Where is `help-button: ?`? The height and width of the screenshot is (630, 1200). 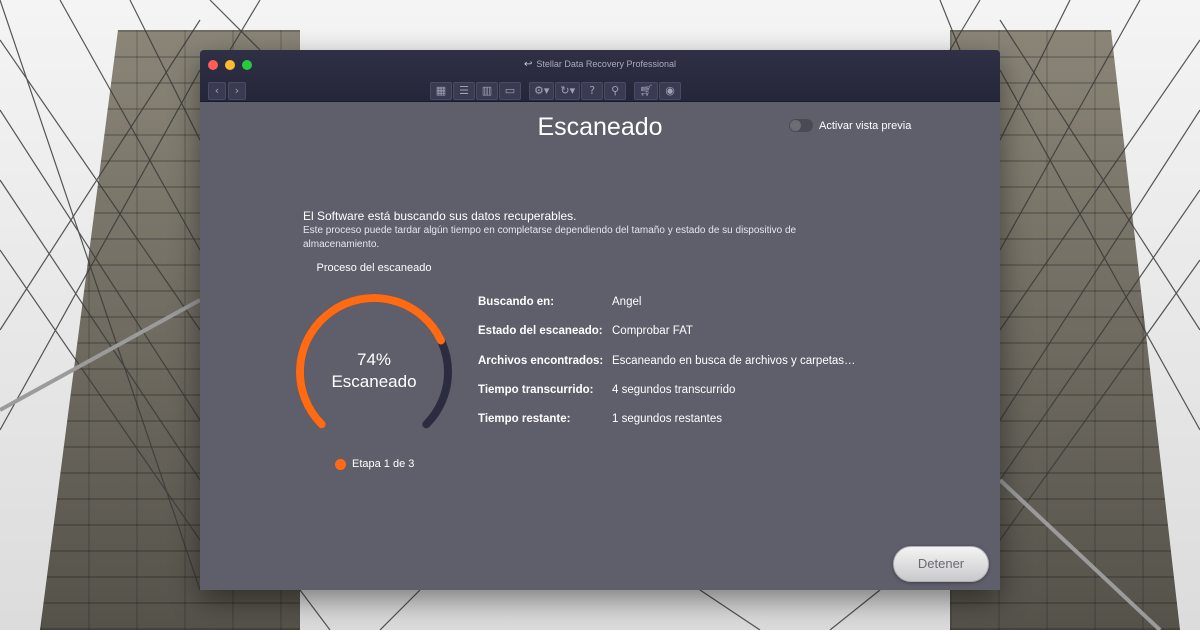 help-button: ? is located at coordinates (592, 91).